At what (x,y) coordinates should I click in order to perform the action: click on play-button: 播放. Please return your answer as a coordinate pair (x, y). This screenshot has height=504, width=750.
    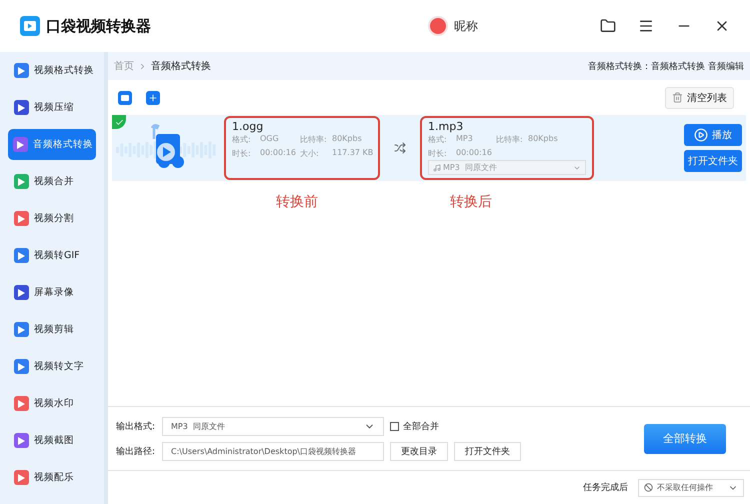
    Looking at the image, I should click on (713, 135).